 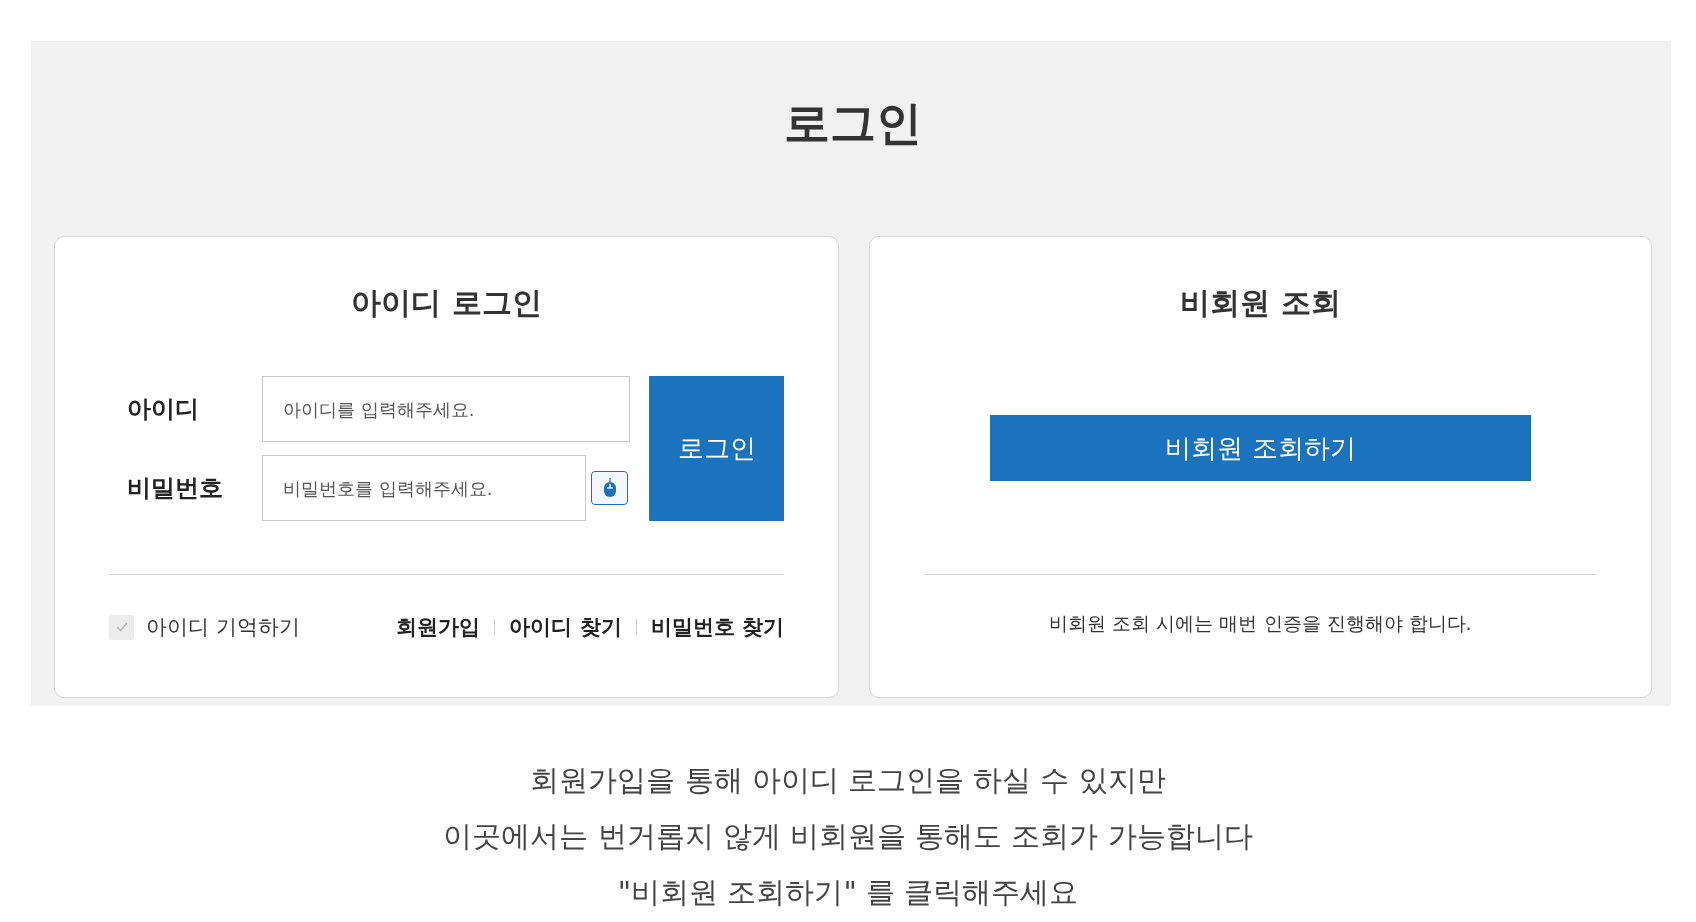 I want to click on guest-lookup-button: 비회원 조회하기, so click(x=1260, y=448).